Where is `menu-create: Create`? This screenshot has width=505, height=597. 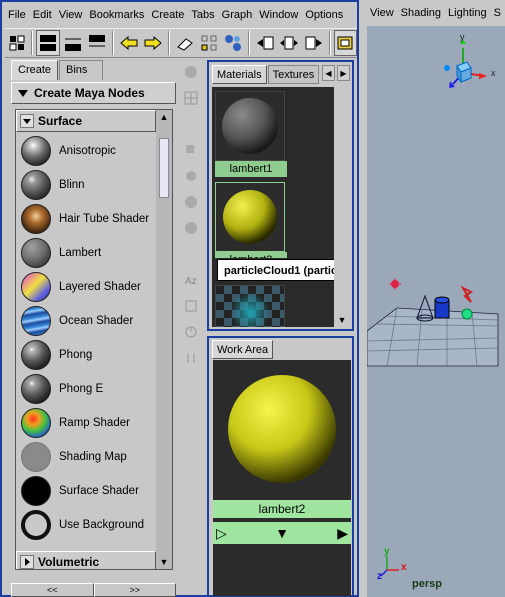 menu-create: Create is located at coordinates (168, 15).